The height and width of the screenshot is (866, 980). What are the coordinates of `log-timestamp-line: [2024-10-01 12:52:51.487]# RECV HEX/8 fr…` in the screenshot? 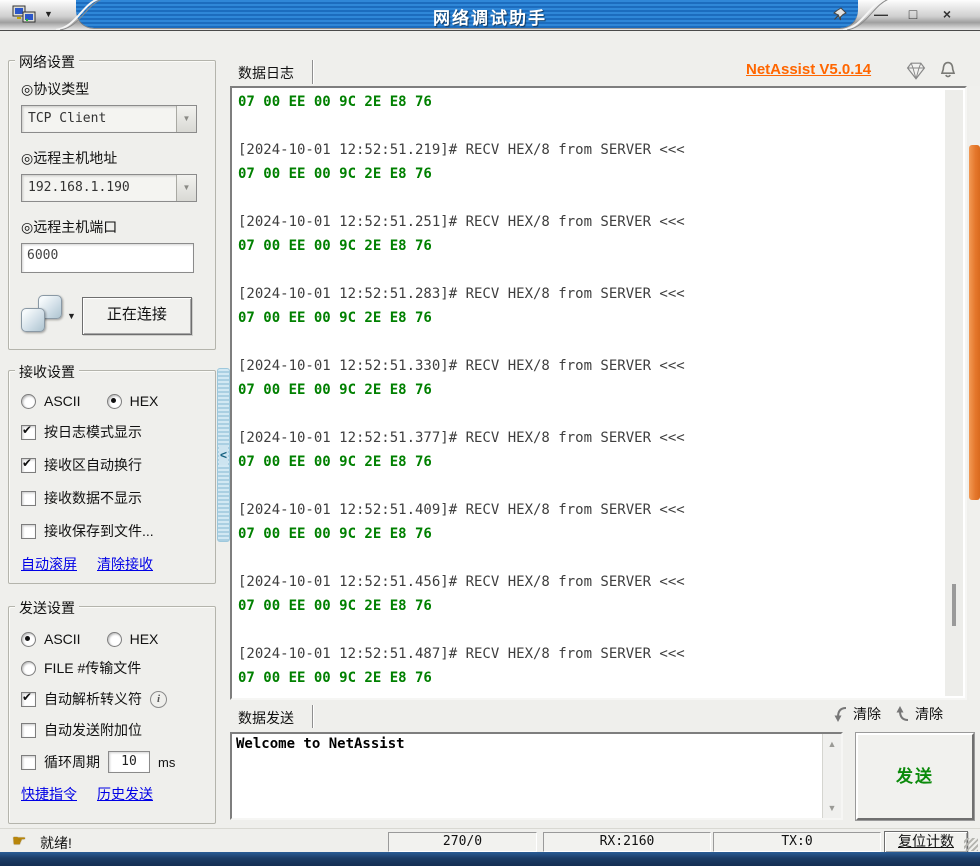 It's located at (461, 654).